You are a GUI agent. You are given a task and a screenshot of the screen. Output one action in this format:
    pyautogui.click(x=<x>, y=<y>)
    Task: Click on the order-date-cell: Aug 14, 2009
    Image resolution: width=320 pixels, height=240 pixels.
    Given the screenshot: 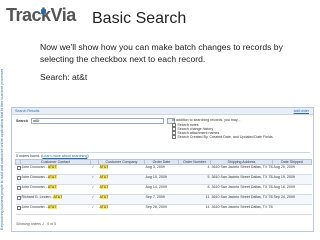 What is the action you would take?
    pyautogui.click(x=161, y=189)
    